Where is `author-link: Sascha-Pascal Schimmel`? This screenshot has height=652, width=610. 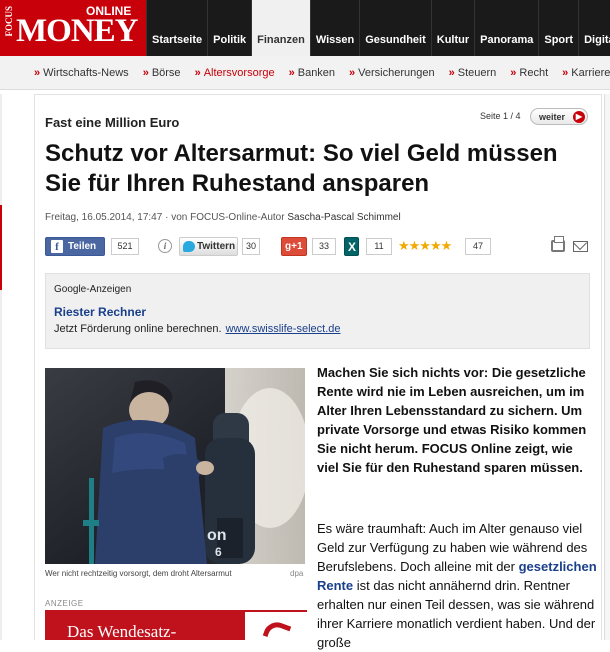 author-link: Sascha-Pascal Schimmel is located at coordinates (343, 217).